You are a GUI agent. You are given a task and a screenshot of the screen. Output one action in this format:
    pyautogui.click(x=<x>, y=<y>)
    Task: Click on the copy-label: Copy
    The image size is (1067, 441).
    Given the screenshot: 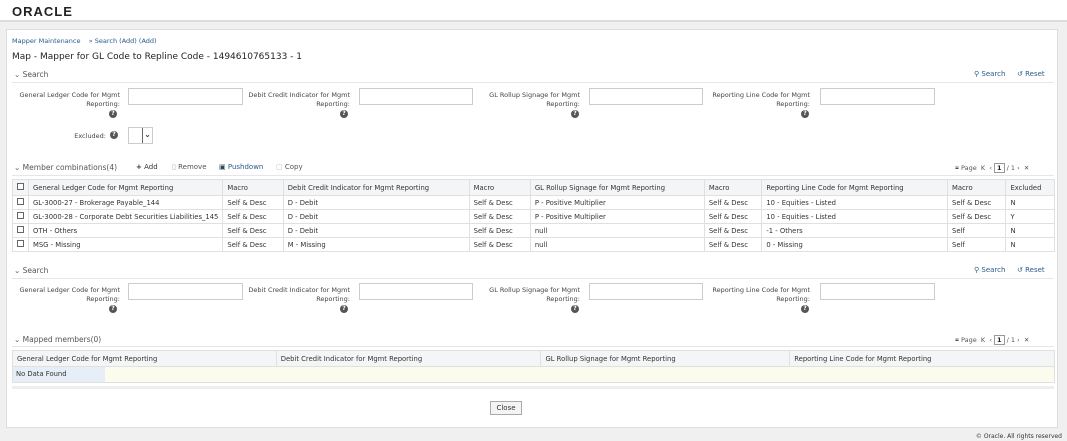 What is the action you would take?
    pyautogui.click(x=293, y=167)
    